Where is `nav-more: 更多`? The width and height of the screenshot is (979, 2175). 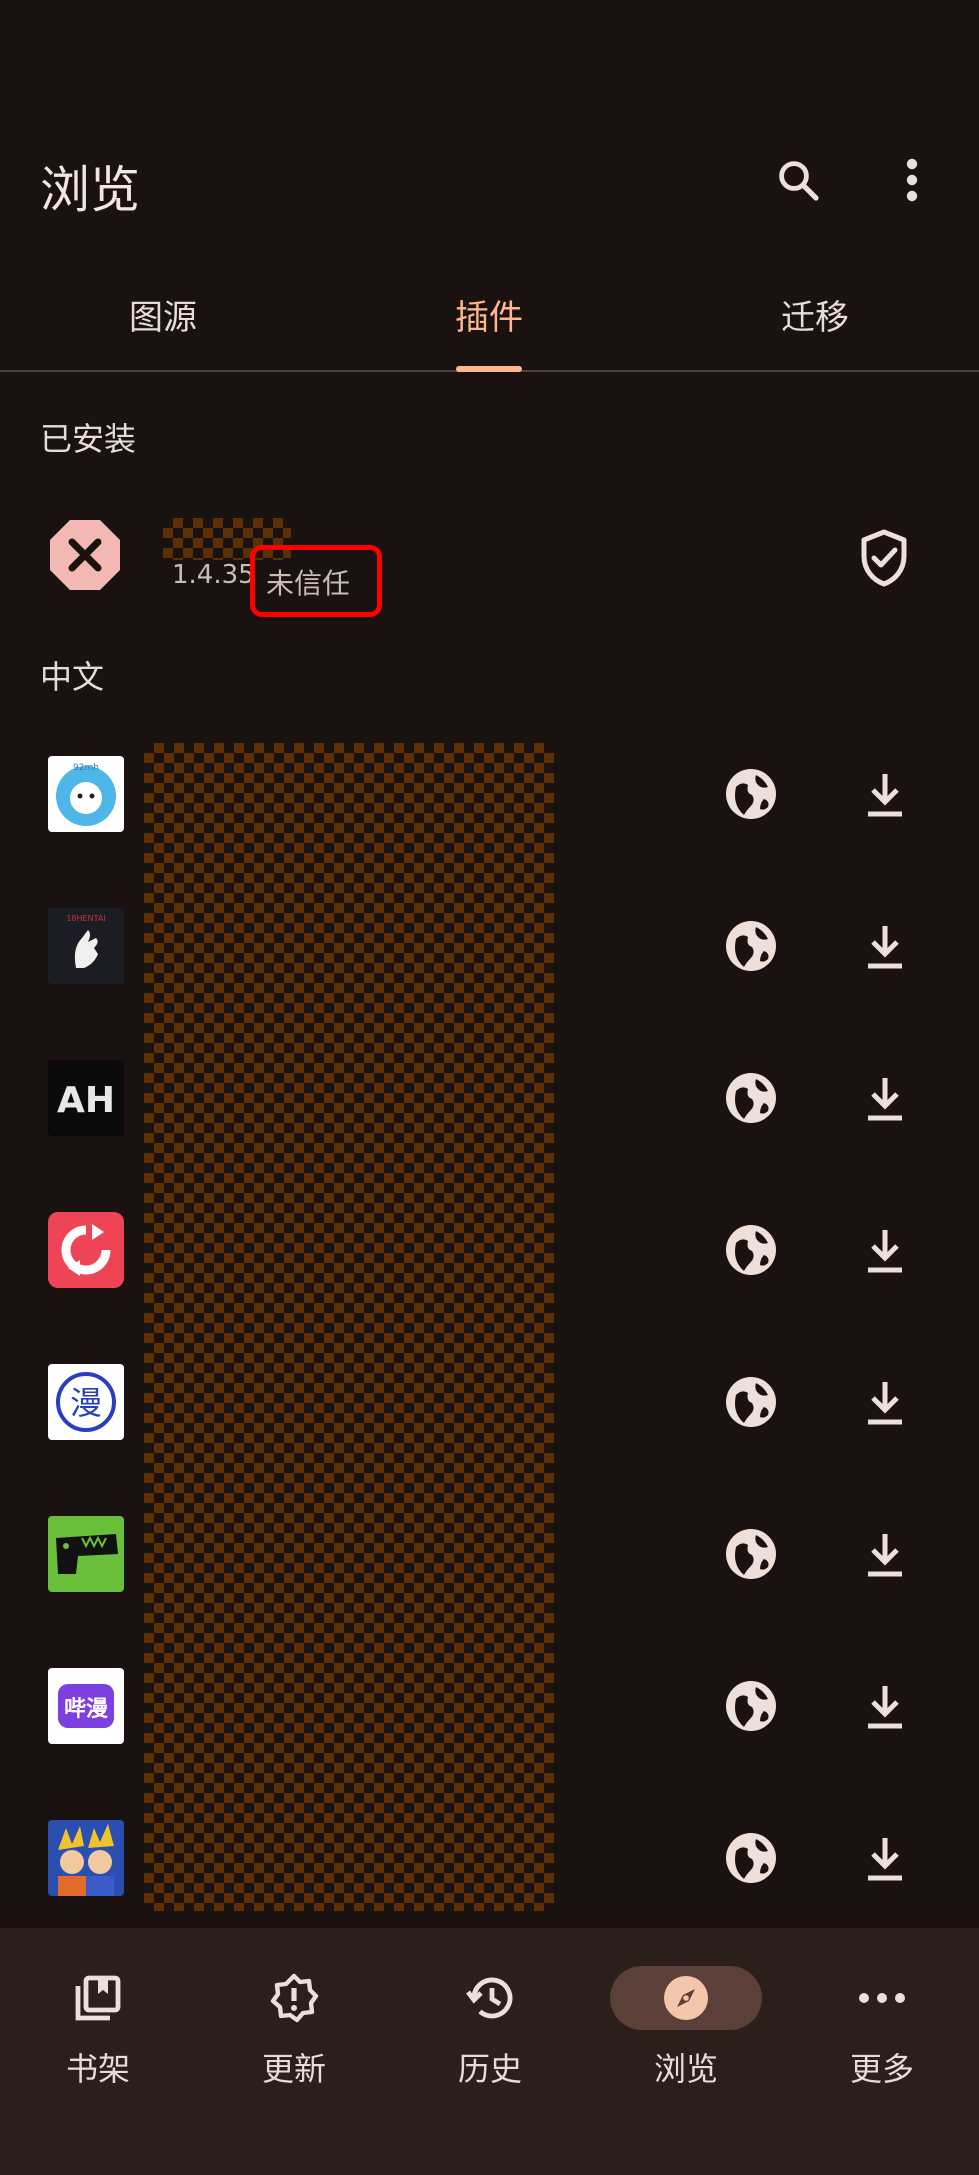 nav-more: 更多 is located at coordinates (881, 2028).